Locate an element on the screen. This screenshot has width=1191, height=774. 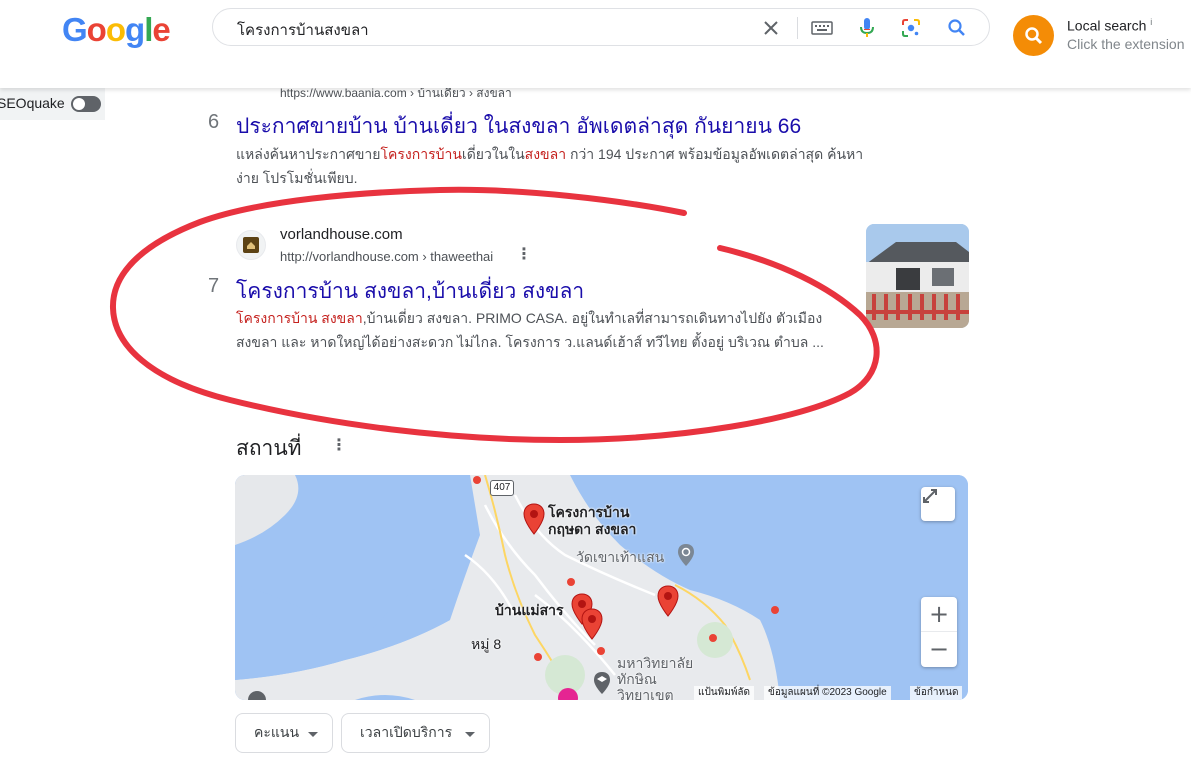
info-icon: i is located at coordinates (1151, 22).